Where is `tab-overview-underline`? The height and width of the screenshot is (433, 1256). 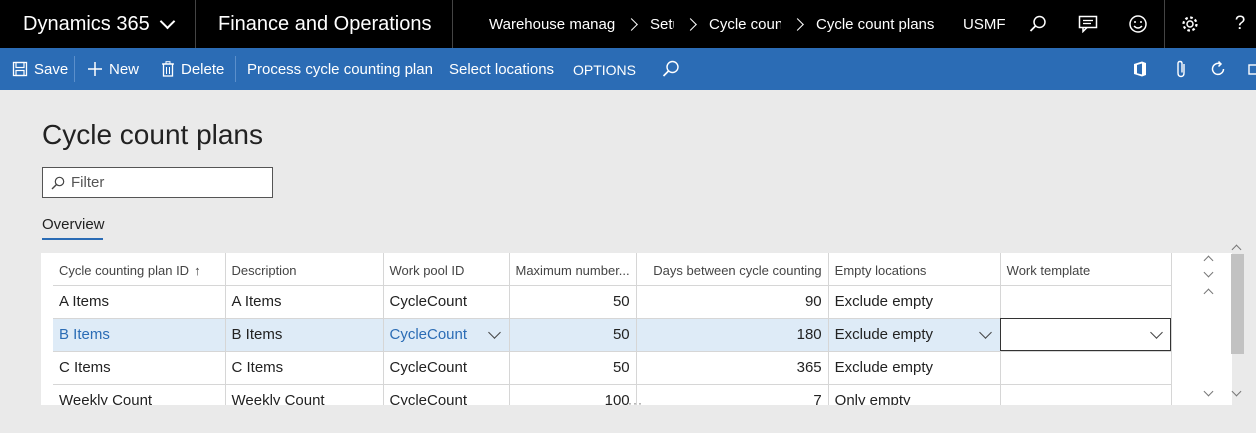
tab-overview-underline is located at coordinates (72, 239).